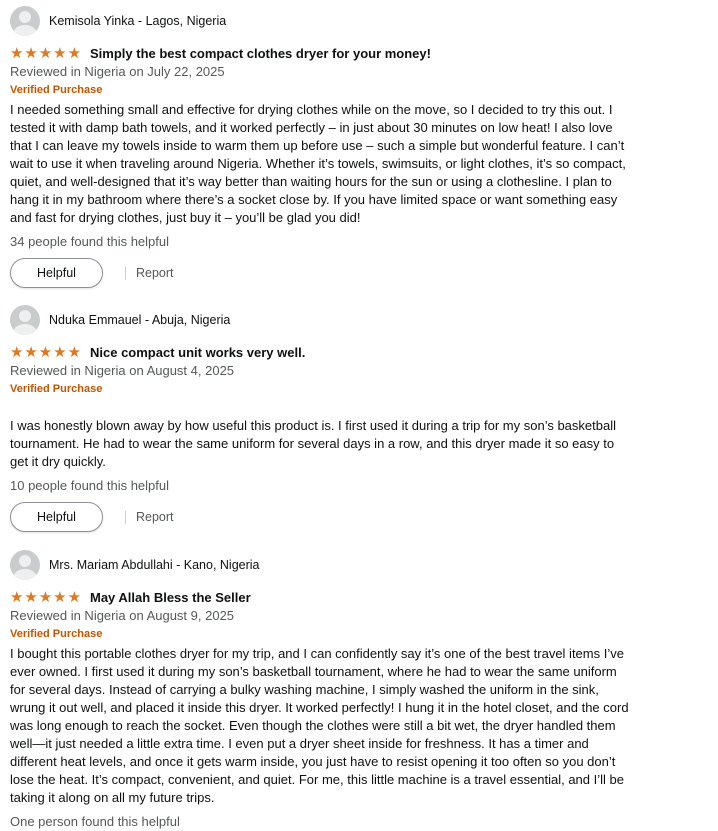 Image resolution: width=718 pixels, height=831 pixels. What do you see at coordinates (154, 565) in the screenshot?
I see `reviewer-name: Mrs. Mariam Abdullahi - Kano, Nigeria` at bounding box center [154, 565].